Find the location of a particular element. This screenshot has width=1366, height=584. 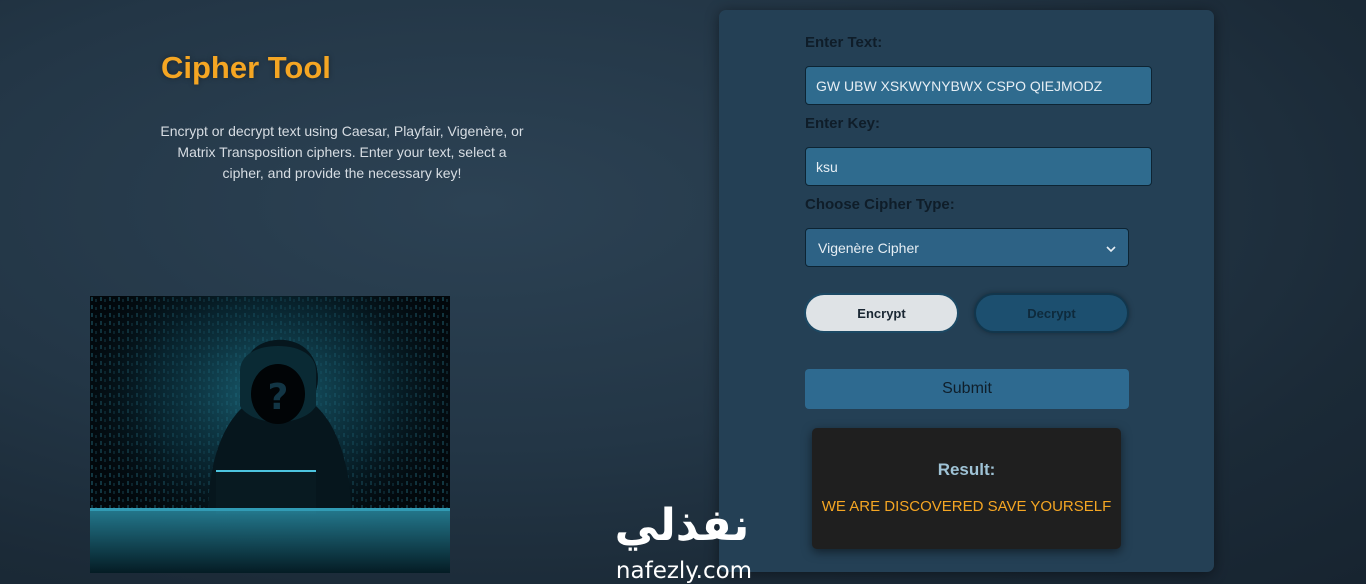

cipher-type-select: Vigenère Cipher is located at coordinates (967, 247).